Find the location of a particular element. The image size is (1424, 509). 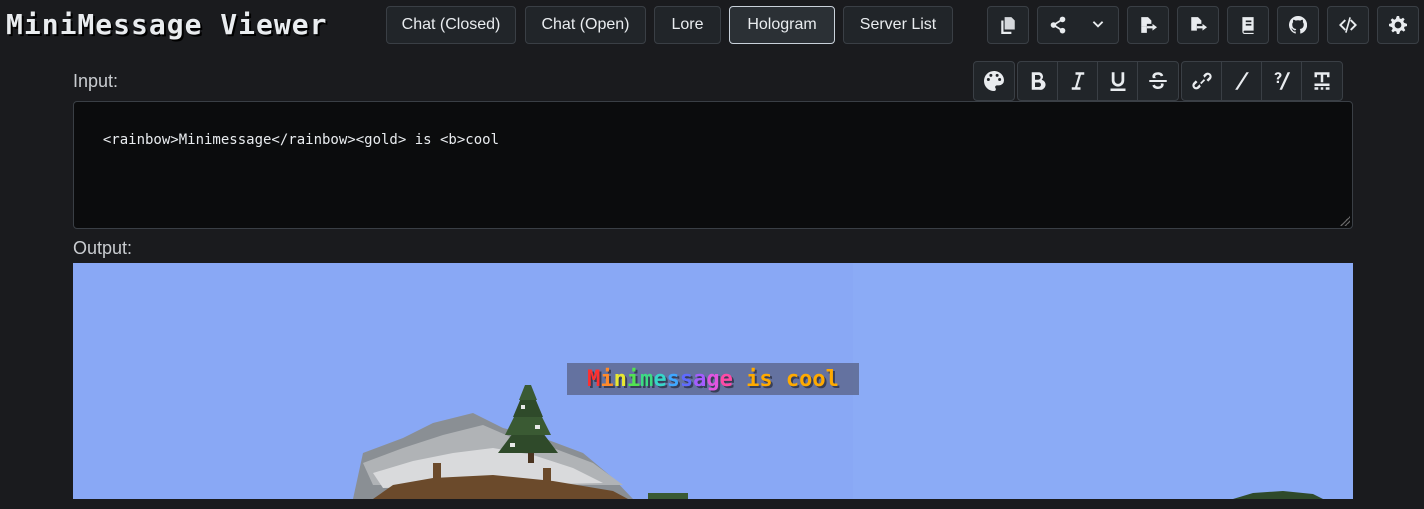

book-icon is located at coordinates (1248, 25).